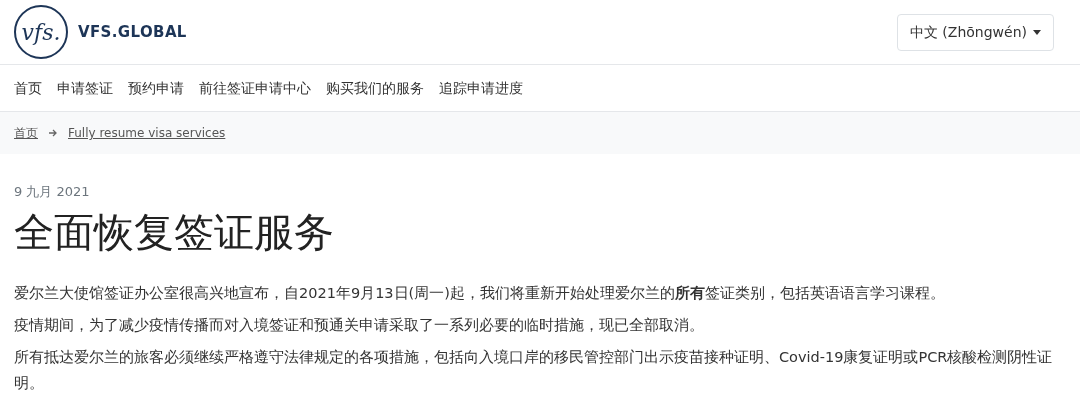 This screenshot has width=1080, height=410. Describe the element at coordinates (481, 88) in the screenshot. I see `nav-link: 追踪申请进度` at that location.